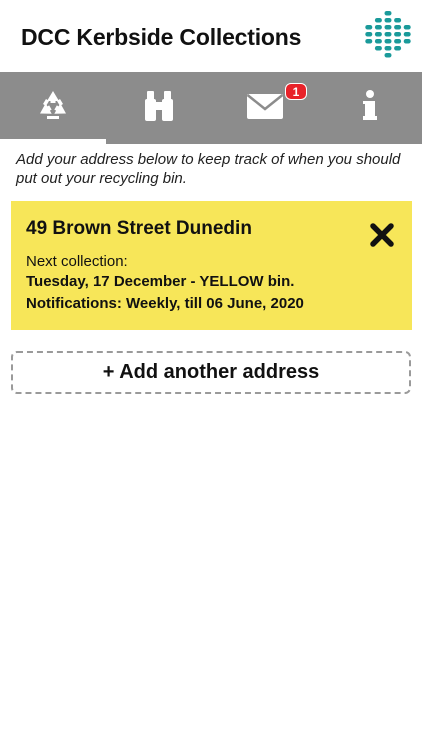 The width and height of the screenshot is (422, 750). Describe the element at coordinates (139, 228) in the screenshot. I see `address-title: 49 Brown Street Dunedin` at that location.